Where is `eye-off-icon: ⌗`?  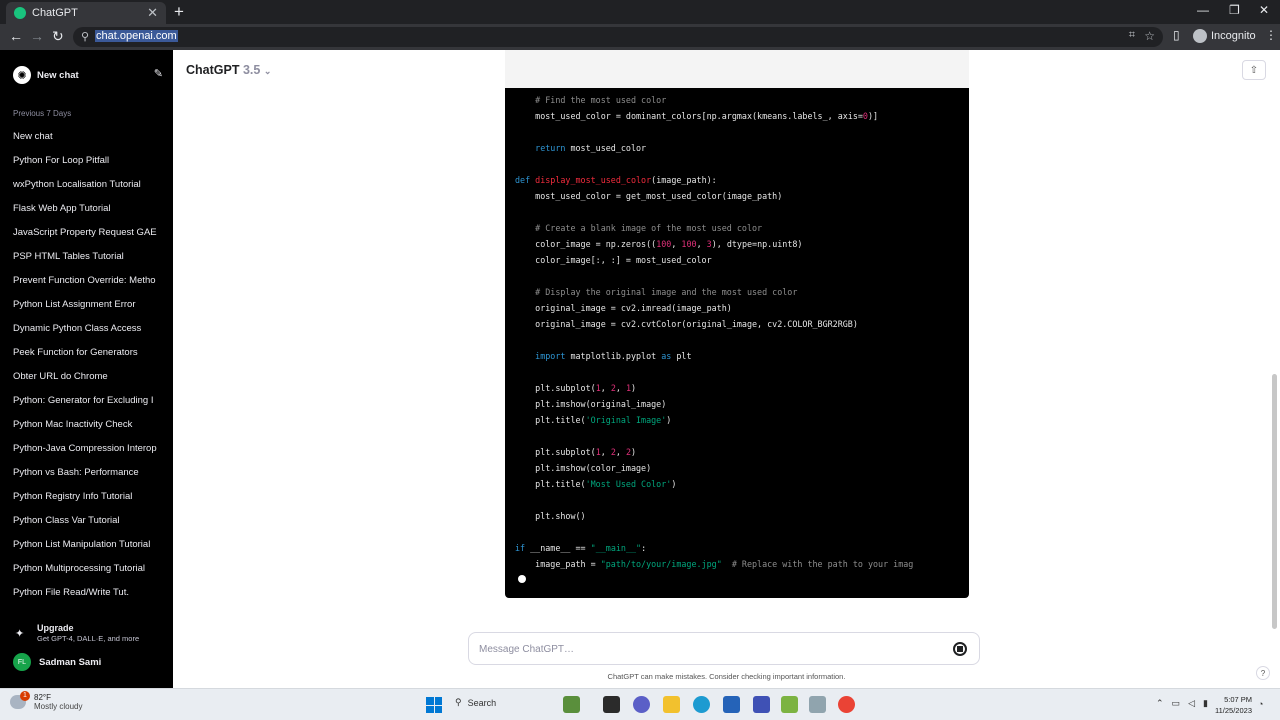
eye-off-icon: ⌗ is located at coordinates (1132, 35).